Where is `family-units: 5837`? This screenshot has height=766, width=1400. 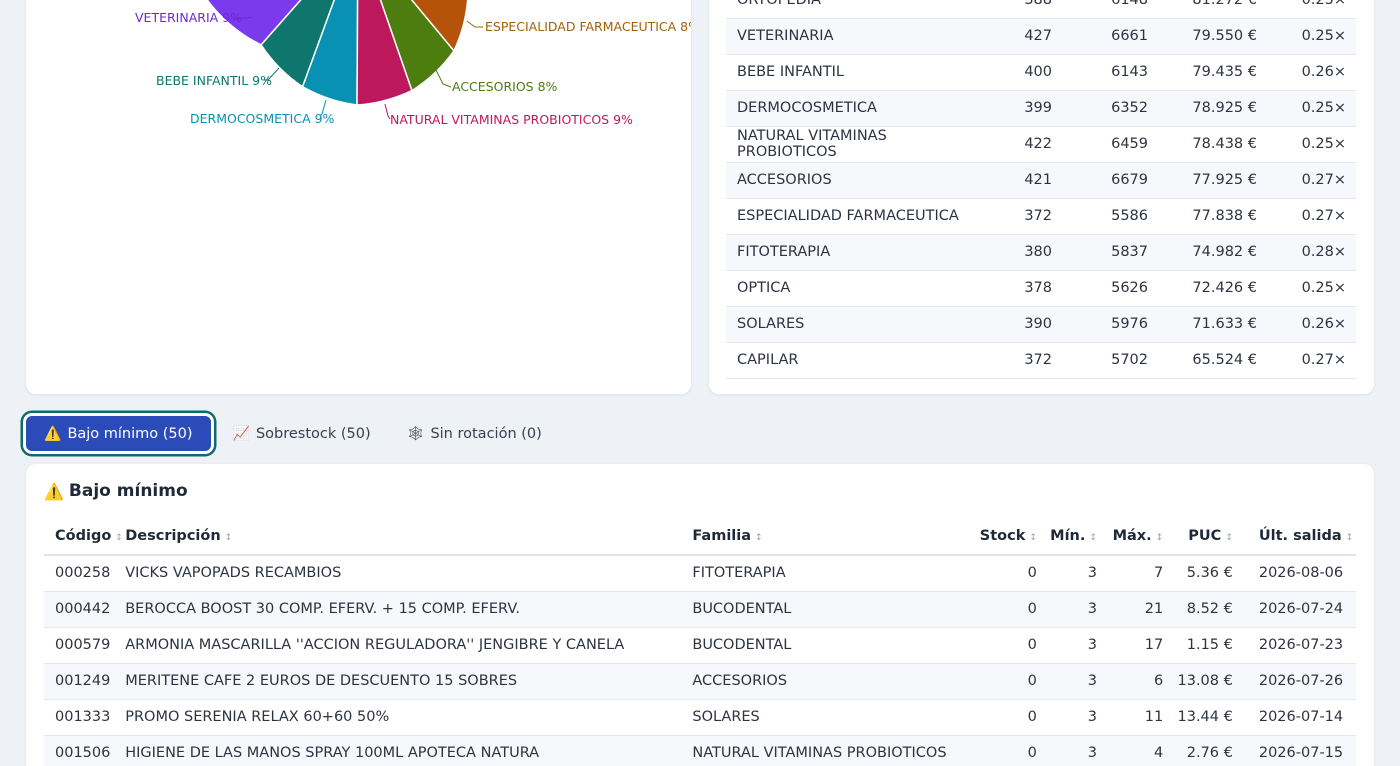 family-units: 5837 is located at coordinates (1100, 252).